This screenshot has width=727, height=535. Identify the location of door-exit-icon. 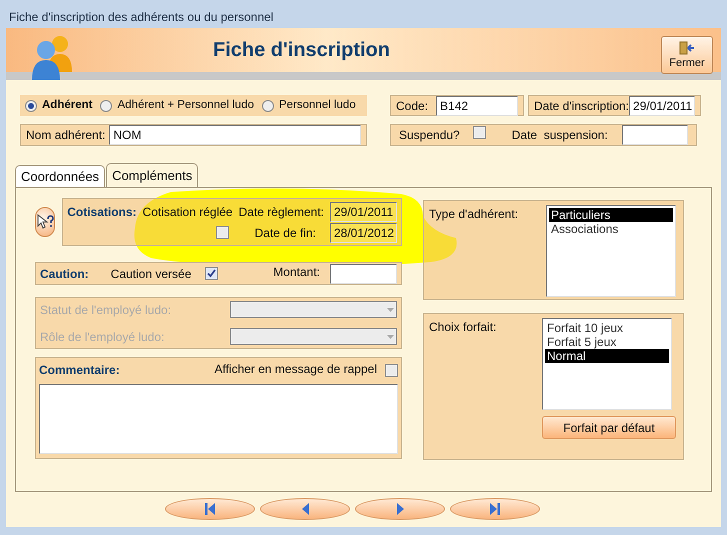
(687, 47).